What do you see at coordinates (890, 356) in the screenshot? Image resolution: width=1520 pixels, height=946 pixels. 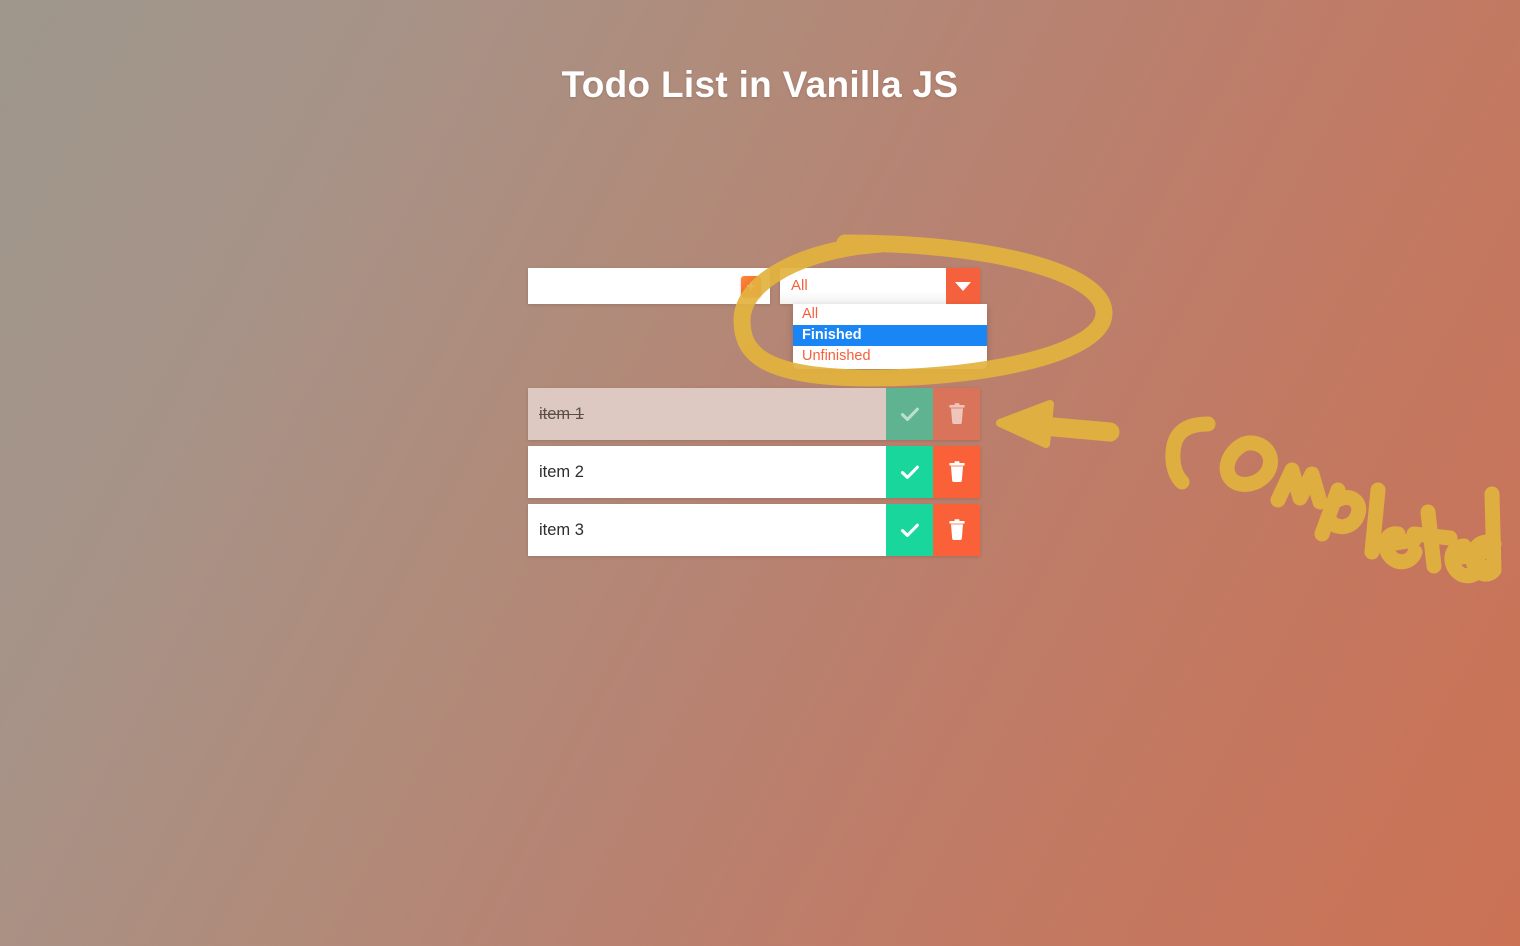 I see `filter-option-unfinished: Unfinished` at bounding box center [890, 356].